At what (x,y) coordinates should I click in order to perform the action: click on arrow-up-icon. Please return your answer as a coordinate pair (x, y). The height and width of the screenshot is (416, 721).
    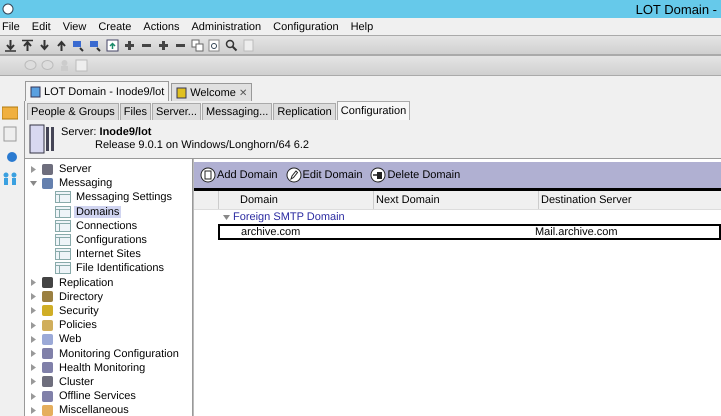
    Looking at the image, I should click on (61, 45).